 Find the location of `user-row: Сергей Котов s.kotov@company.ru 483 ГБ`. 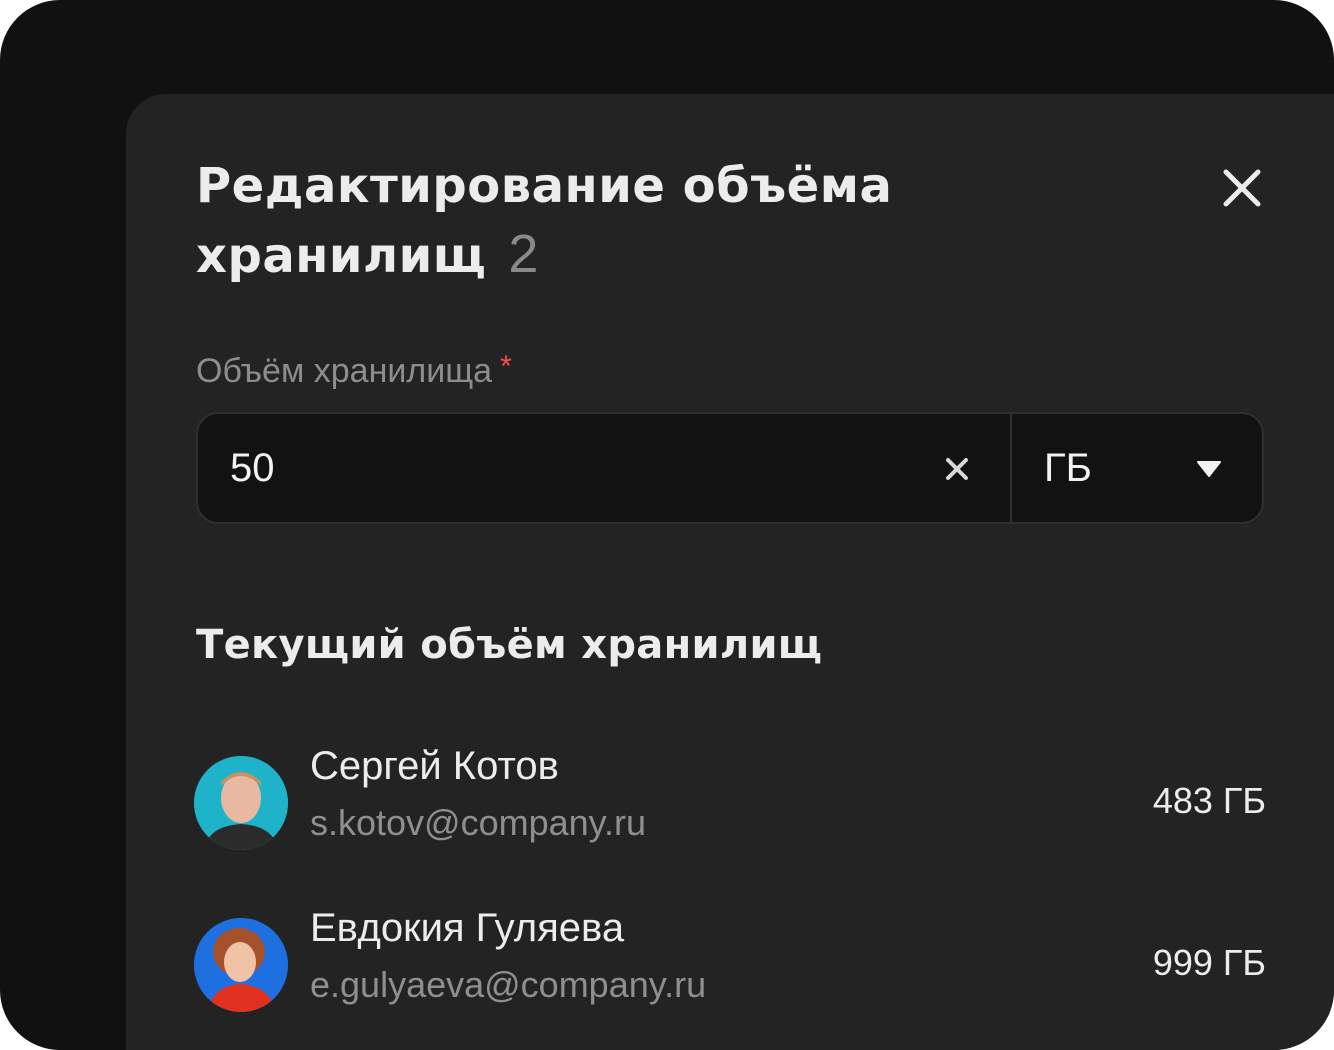

user-row: Сергей Котов s.kotov@company.ru 483 ГБ is located at coordinates (730, 797).